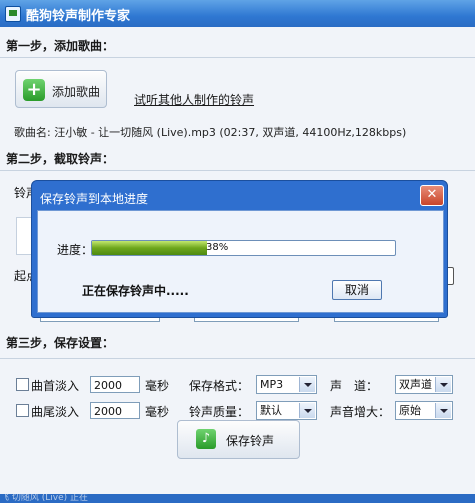  I want to click on fade-in-checkbox, so click(22, 384).